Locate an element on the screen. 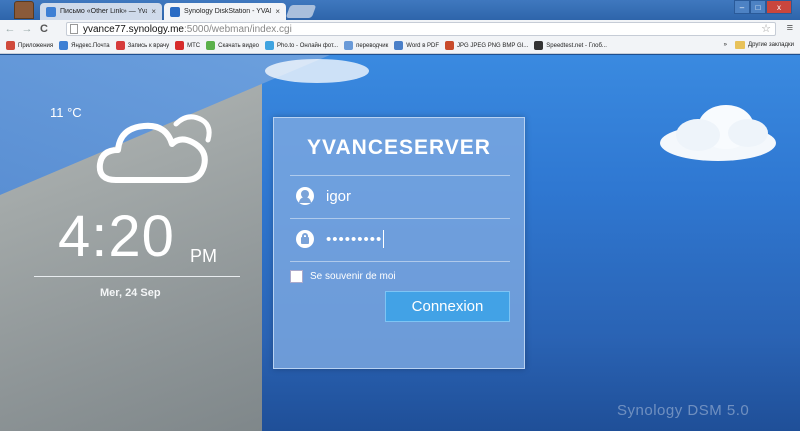 The width and height of the screenshot is (800, 431). doctor-icon is located at coordinates (120, 45).